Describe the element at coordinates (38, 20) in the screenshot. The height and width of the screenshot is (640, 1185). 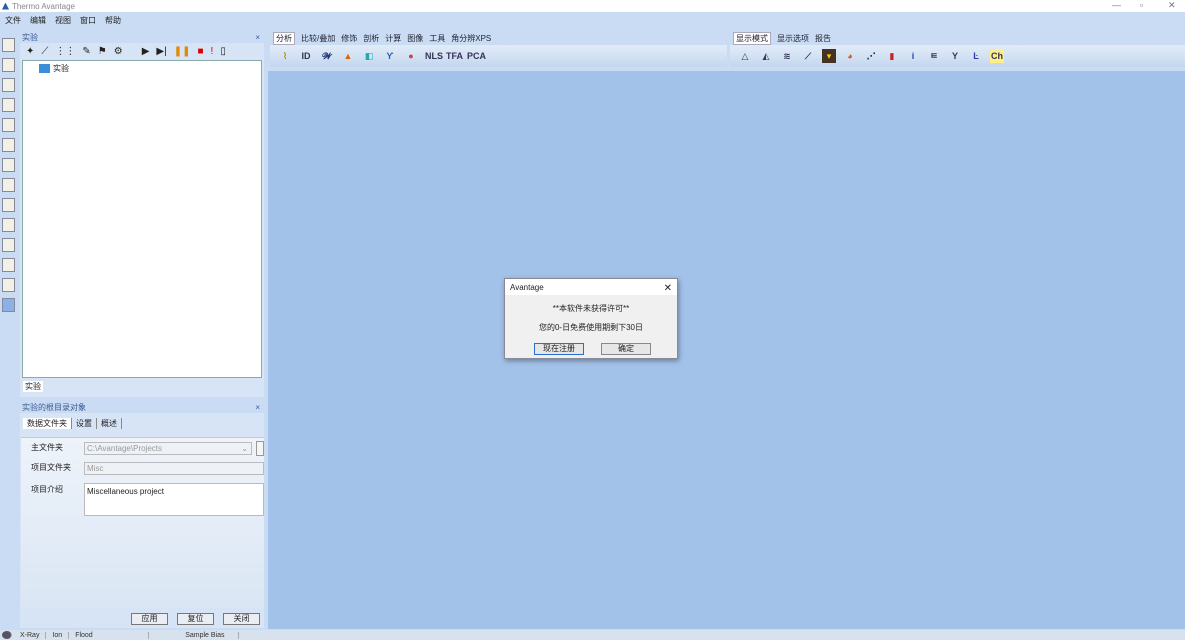
I see `menu-edit: 编辑` at that location.